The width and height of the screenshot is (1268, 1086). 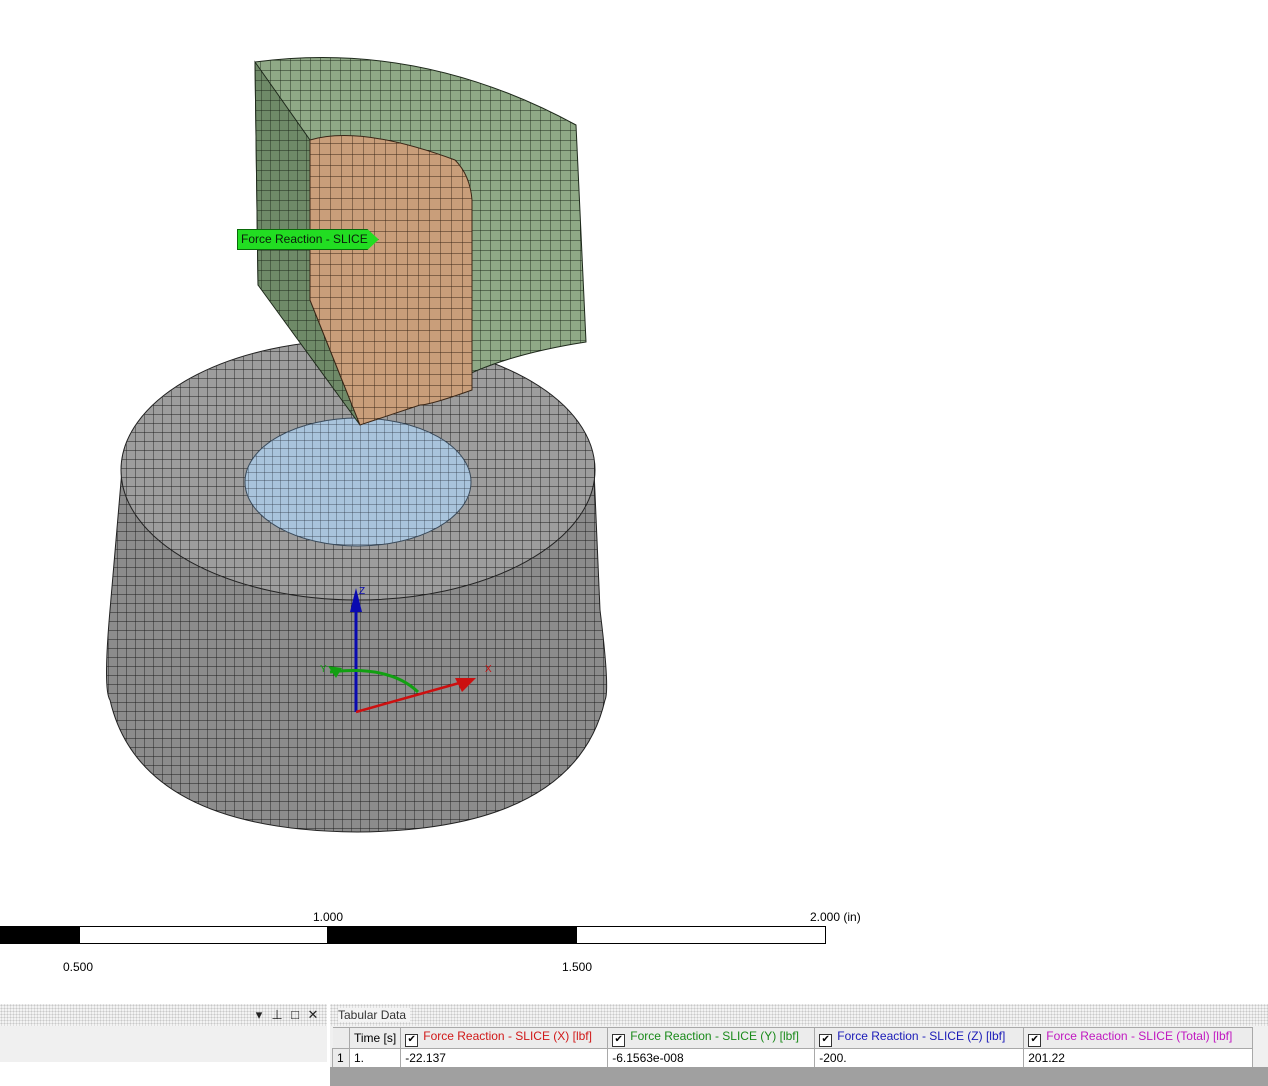 What do you see at coordinates (259, 1014) in the screenshot?
I see `dropdown-icon: ▾` at bounding box center [259, 1014].